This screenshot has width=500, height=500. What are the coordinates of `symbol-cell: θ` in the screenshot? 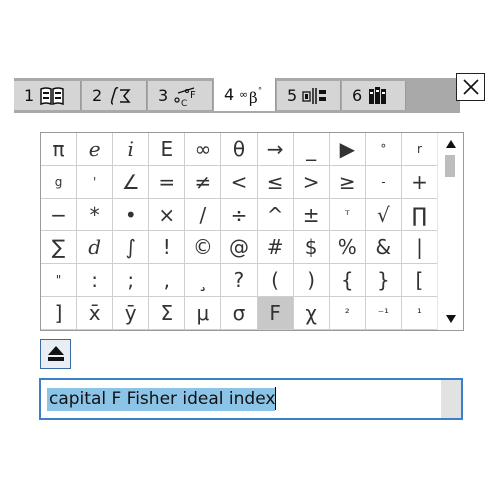 It's located at (239, 149).